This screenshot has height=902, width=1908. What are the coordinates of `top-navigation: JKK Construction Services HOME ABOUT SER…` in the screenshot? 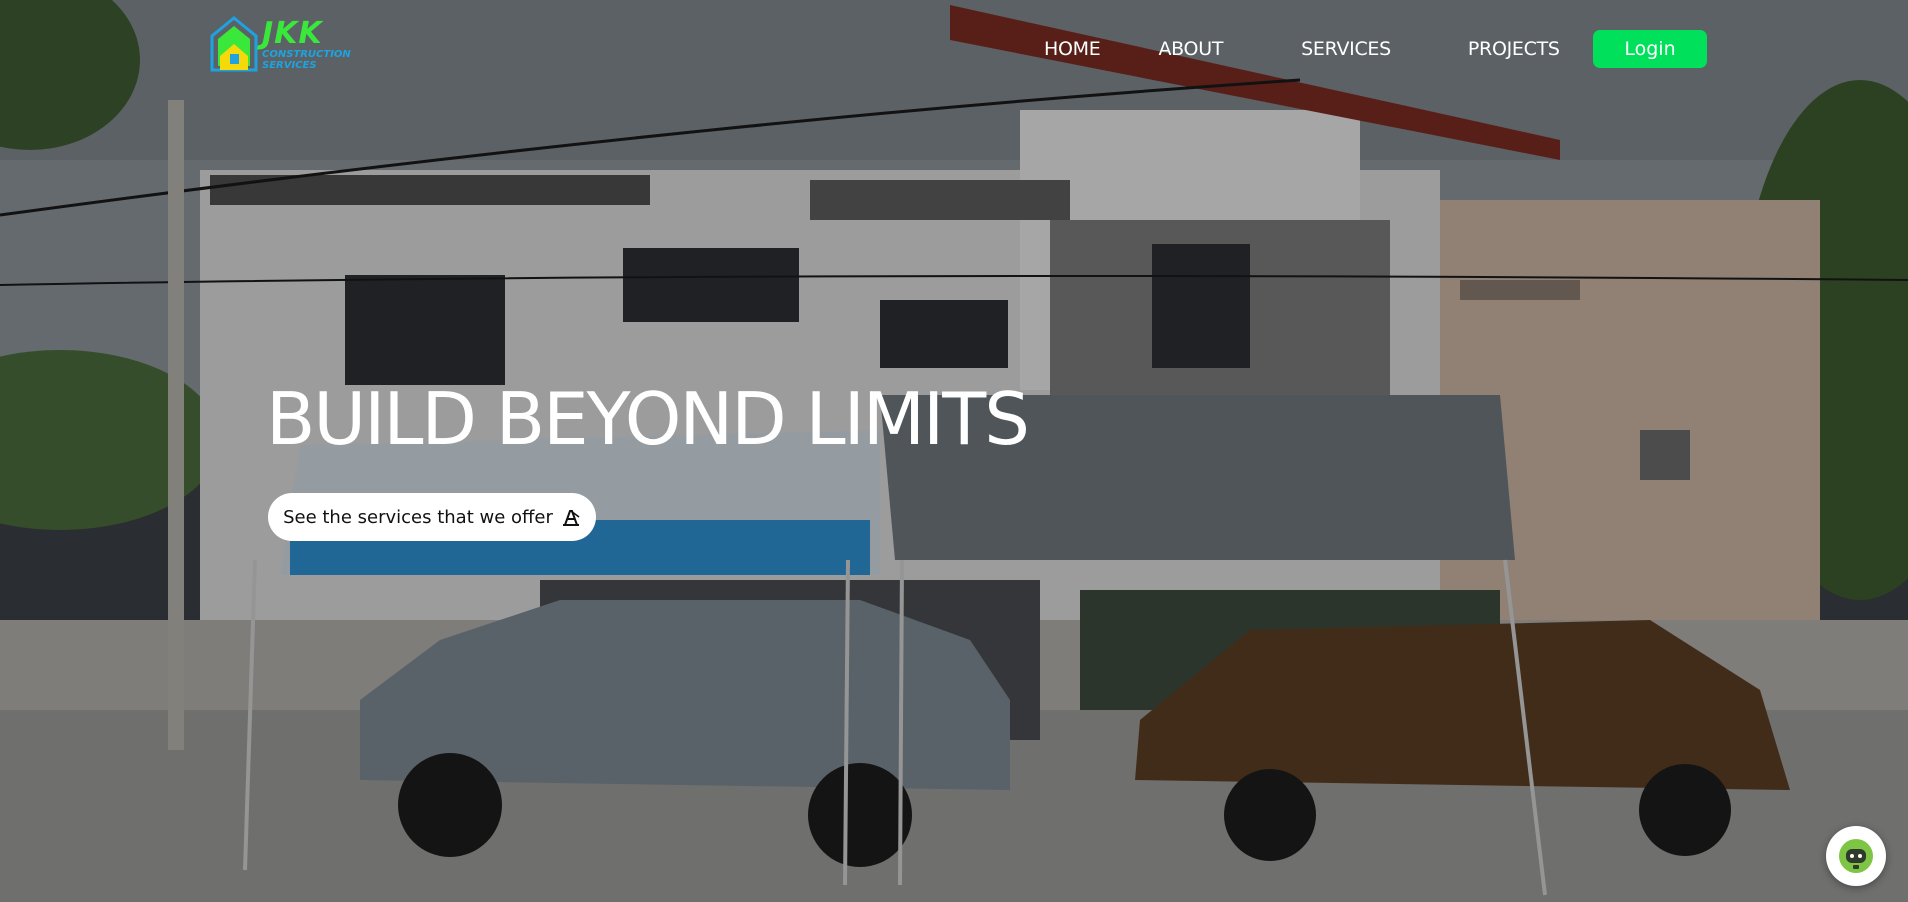 It's located at (954, 50).